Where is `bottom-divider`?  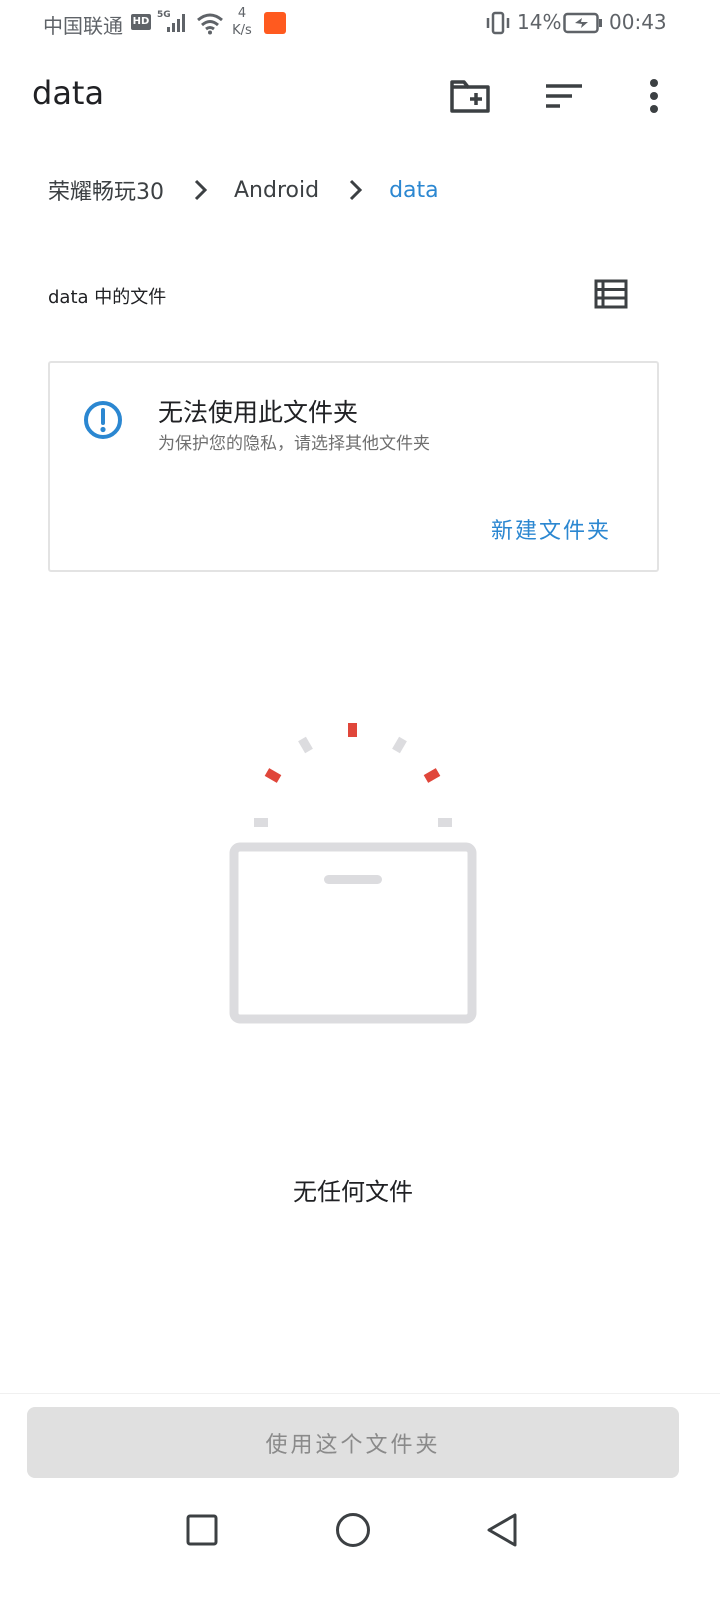
bottom-divider is located at coordinates (360, 1393).